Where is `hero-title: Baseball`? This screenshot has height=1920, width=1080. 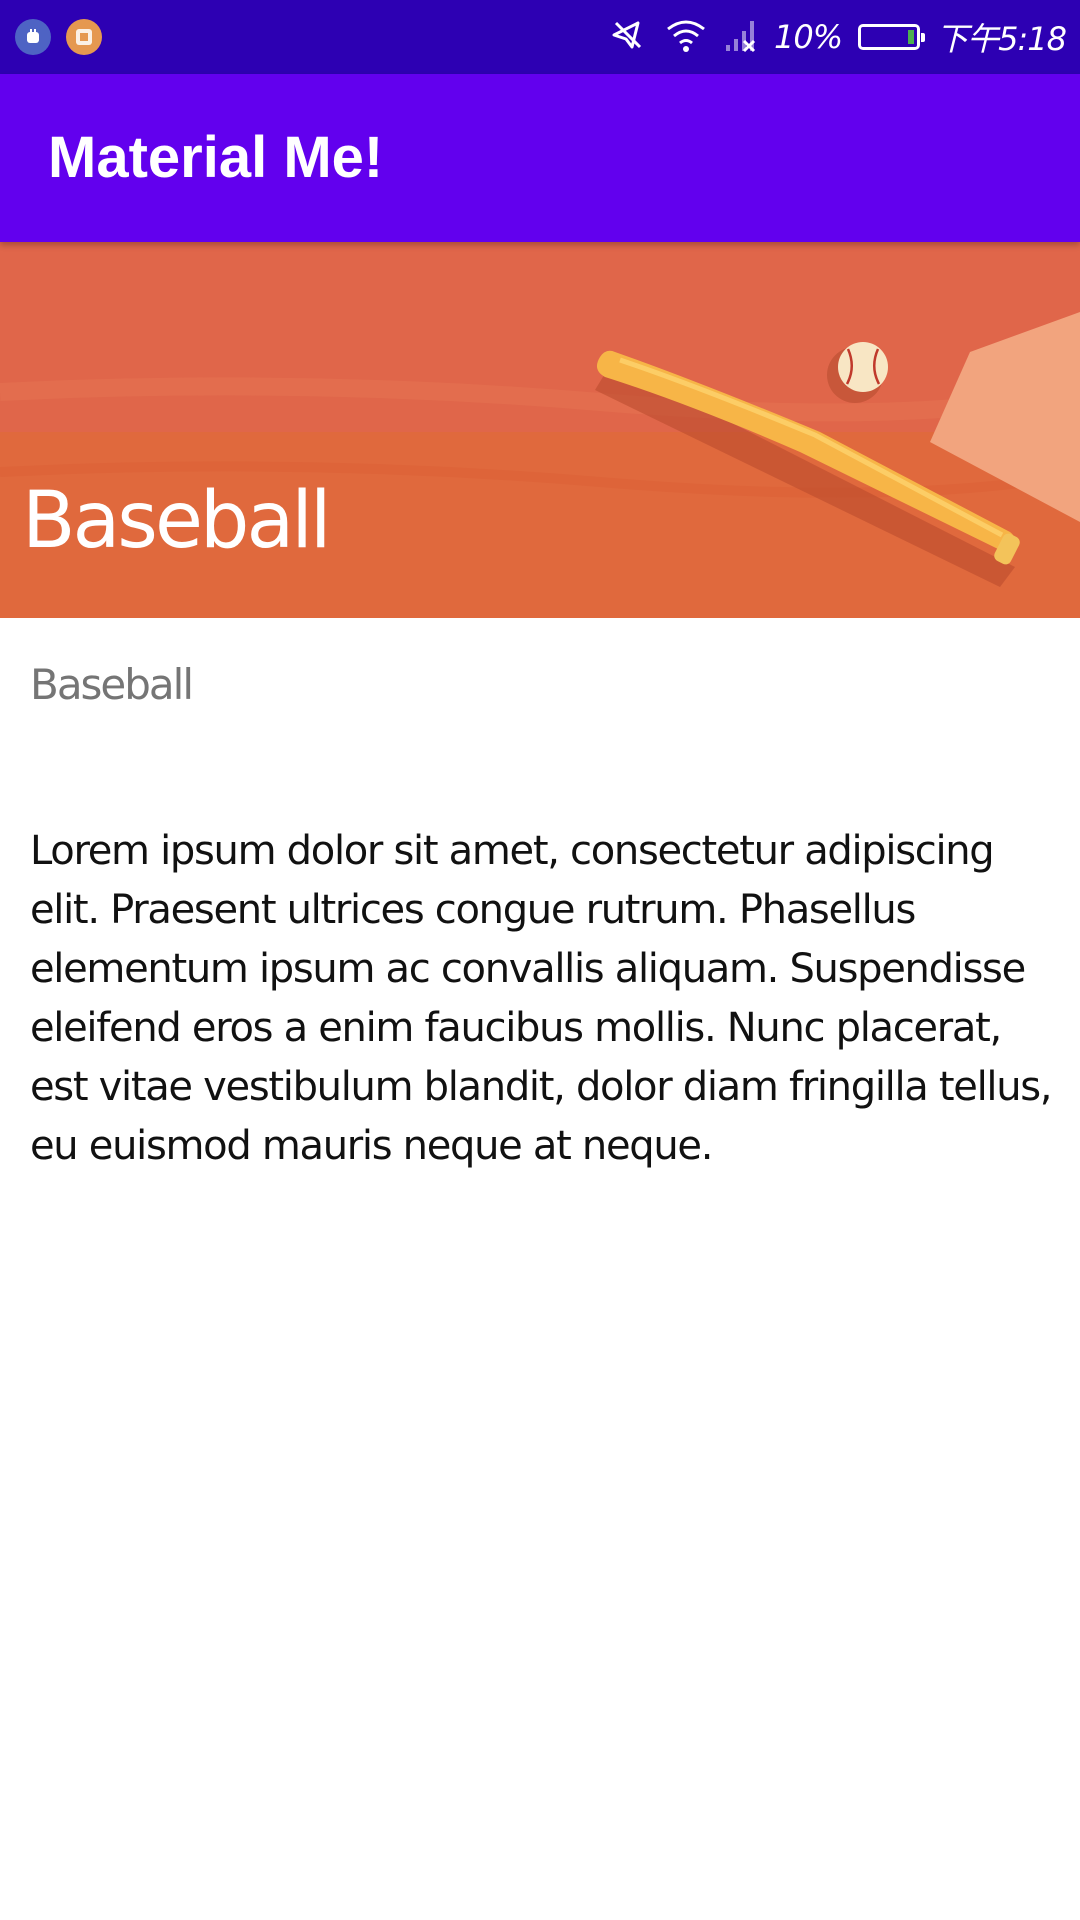
hero-title: Baseball is located at coordinates (177, 521).